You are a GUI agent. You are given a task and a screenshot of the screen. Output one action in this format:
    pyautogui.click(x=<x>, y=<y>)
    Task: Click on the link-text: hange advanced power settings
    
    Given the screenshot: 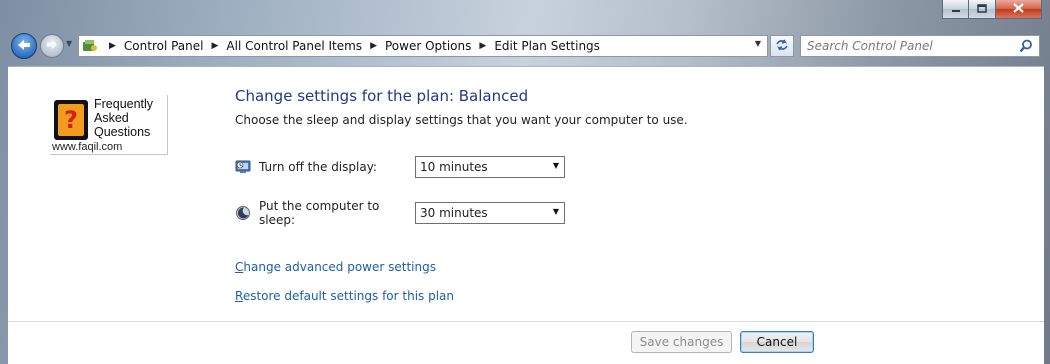 What is the action you would take?
    pyautogui.click(x=339, y=267)
    